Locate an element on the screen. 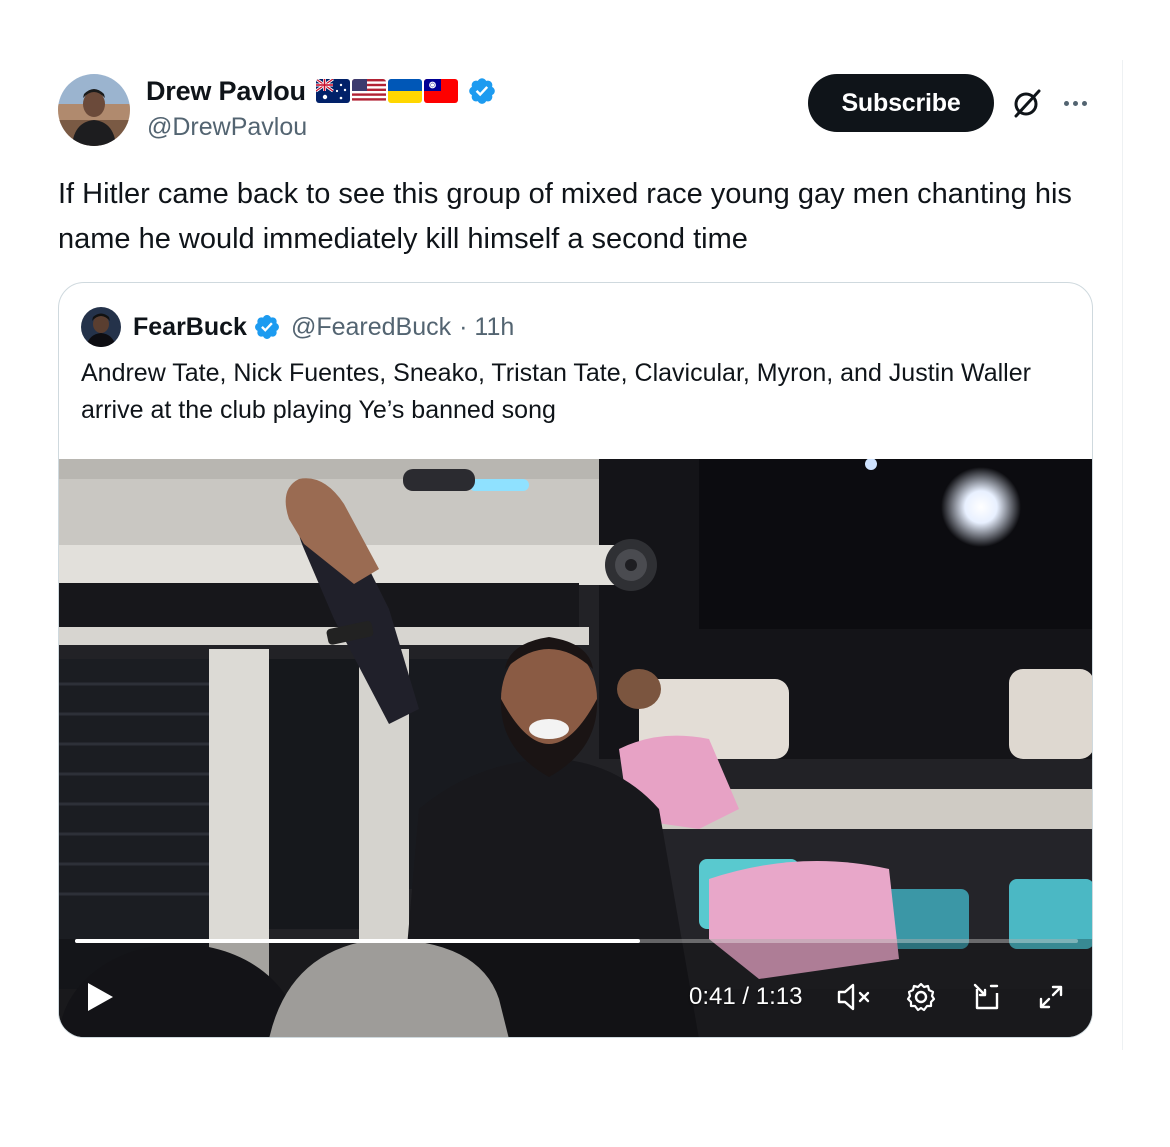  ukraine-flag-icon is located at coordinates (404, 91).